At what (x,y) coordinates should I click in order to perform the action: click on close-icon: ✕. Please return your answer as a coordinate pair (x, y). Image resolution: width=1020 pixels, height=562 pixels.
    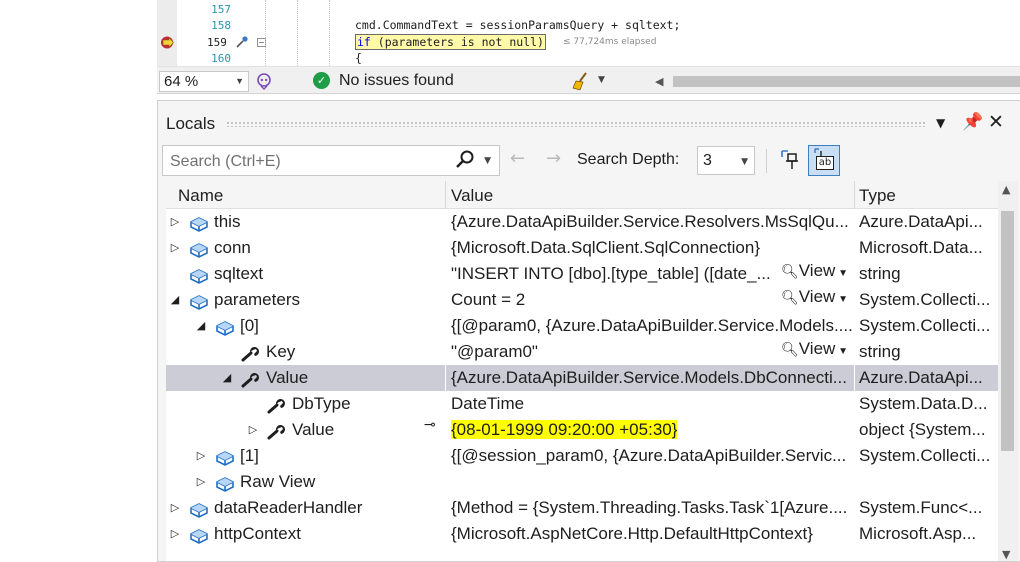
    Looking at the image, I should click on (996, 122).